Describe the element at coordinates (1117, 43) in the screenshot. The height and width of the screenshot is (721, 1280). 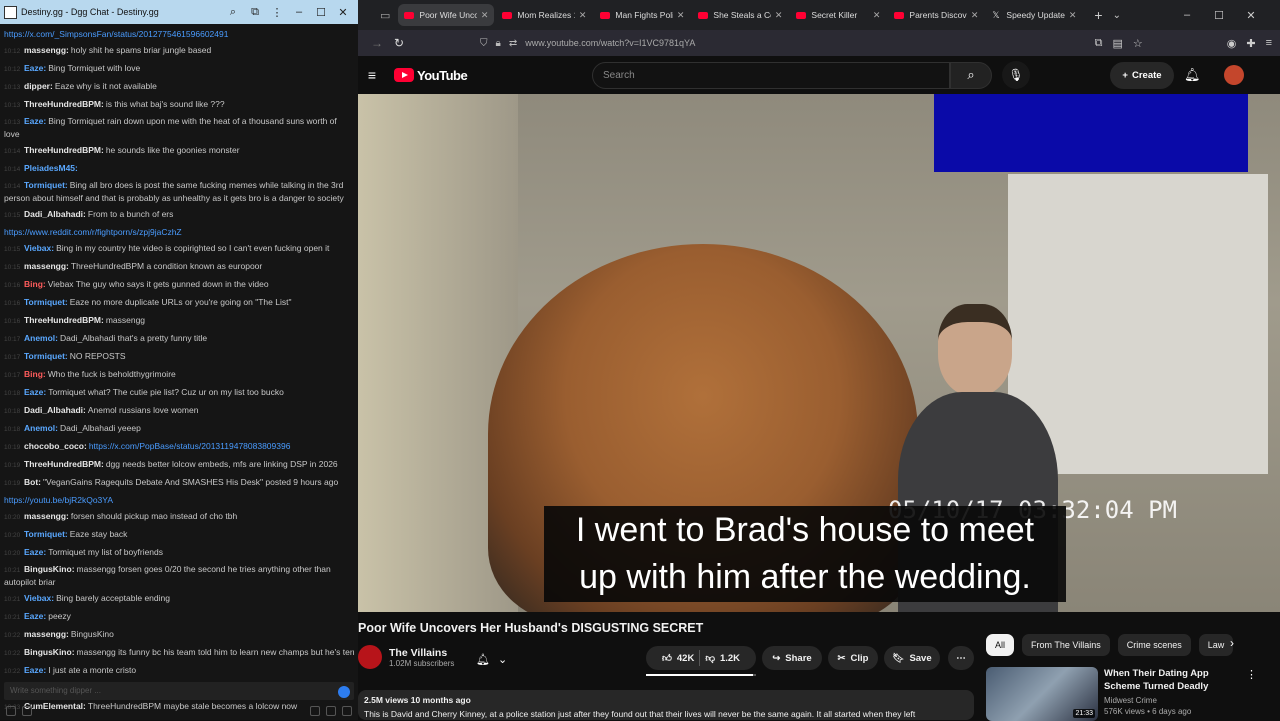
I see `reader-icon: ▤` at that location.